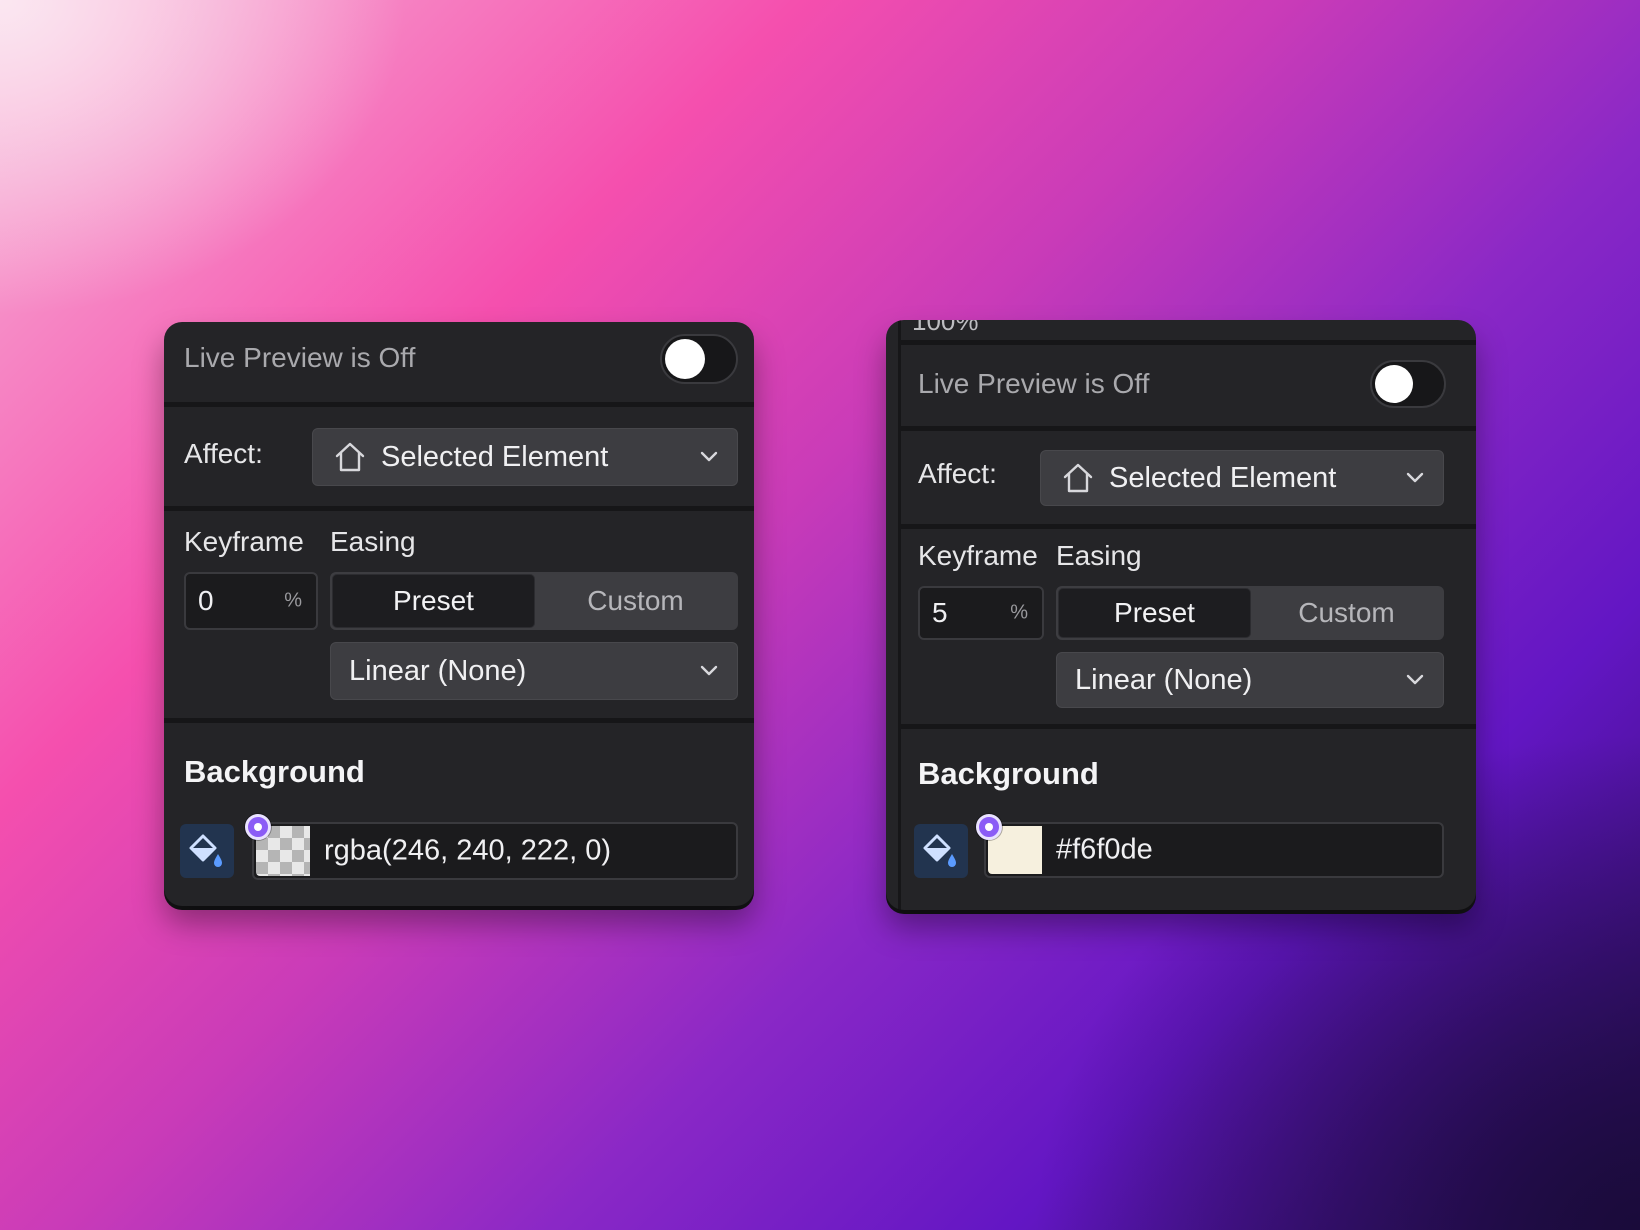 This screenshot has width=1640, height=1230. I want to click on keyframe-input: 0 %, so click(251, 601).